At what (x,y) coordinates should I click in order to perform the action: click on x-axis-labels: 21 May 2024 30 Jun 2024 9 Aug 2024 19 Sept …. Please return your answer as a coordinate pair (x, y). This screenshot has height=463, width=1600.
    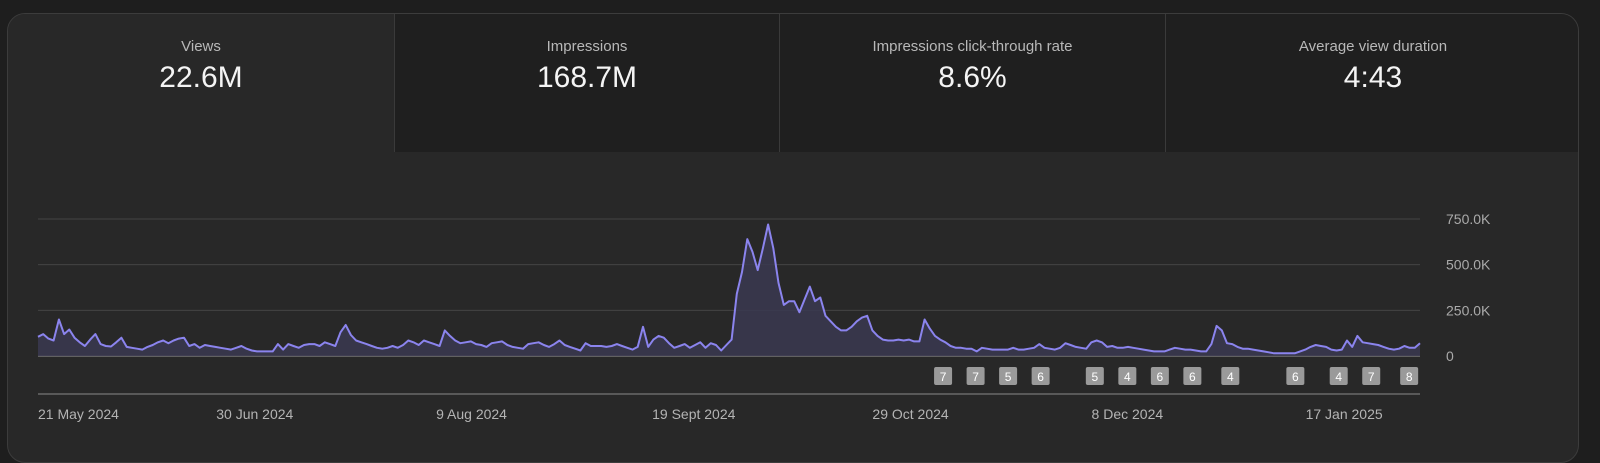
    Looking at the image, I should click on (710, 414).